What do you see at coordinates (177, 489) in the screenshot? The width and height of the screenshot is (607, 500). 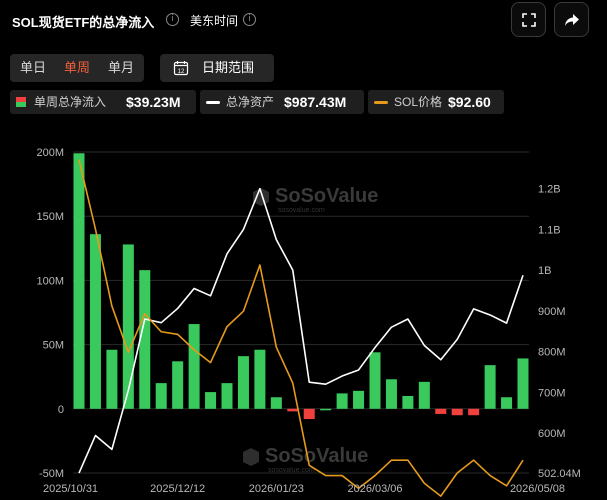 I see `x-tick-label: 2025/12/12` at bounding box center [177, 489].